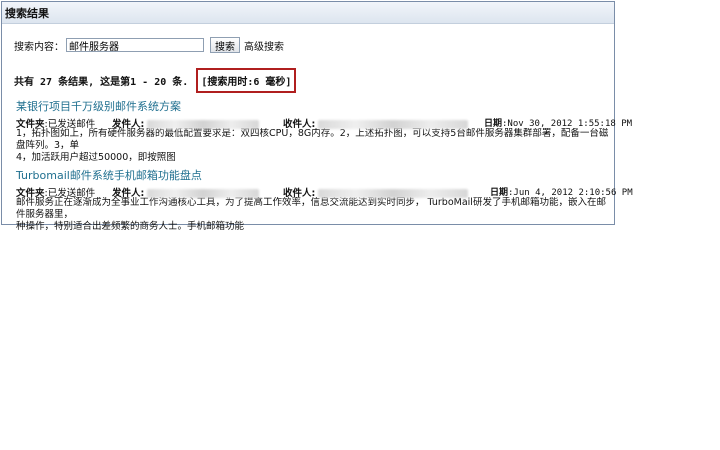 This screenshot has width=720, height=450. Describe the element at coordinates (264, 45) in the screenshot. I see `advanced-search-link: 高级搜索` at that location.